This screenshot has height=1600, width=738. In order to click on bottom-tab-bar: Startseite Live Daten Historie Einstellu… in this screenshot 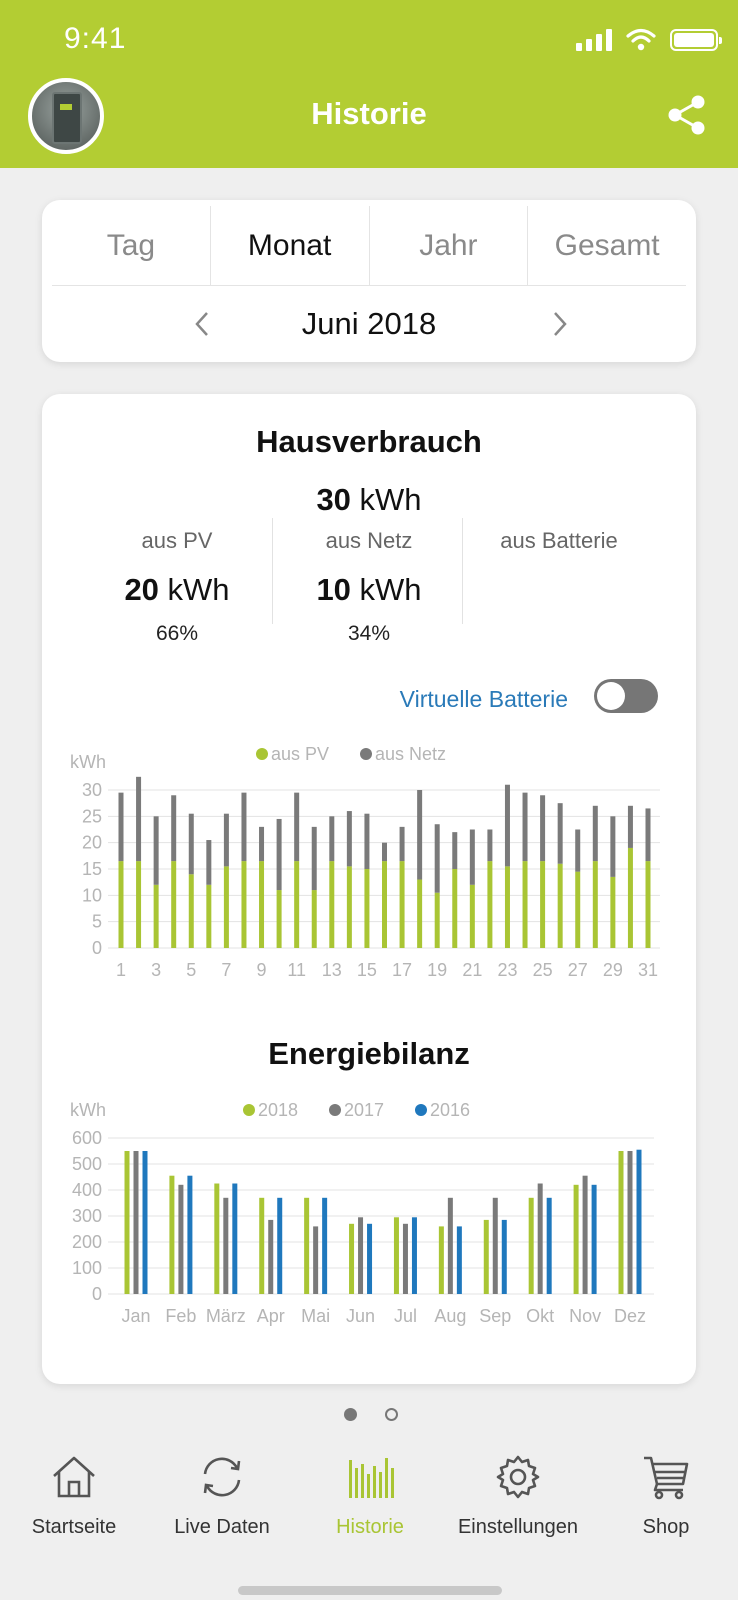, I will do `click(369, 1520)`.